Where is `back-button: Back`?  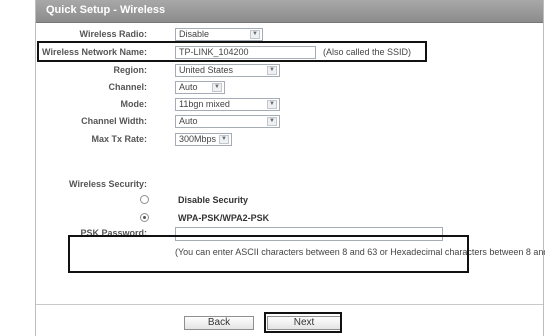
back-button: Back is located at coordinates (219, 323).